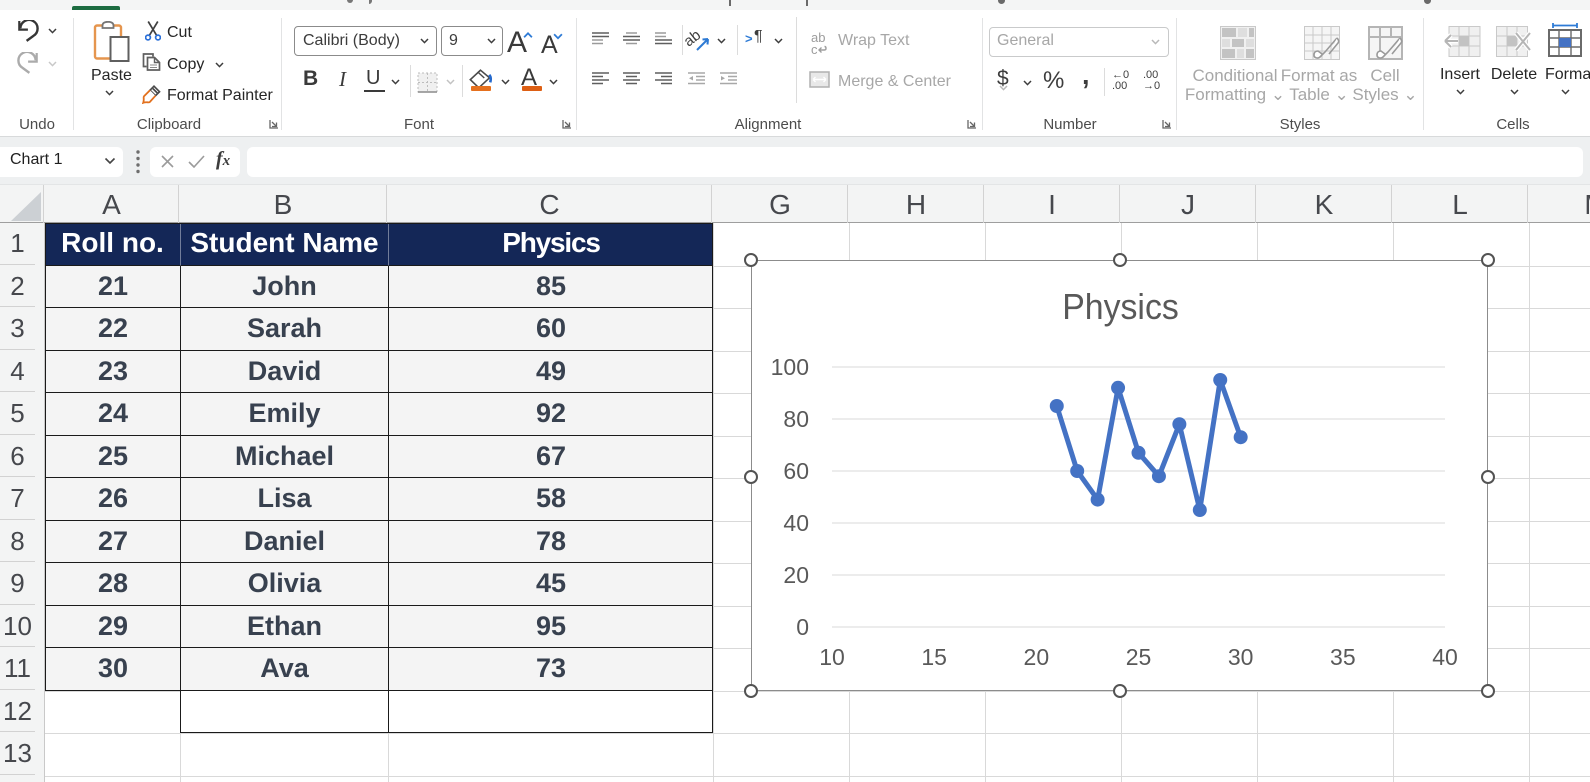 The image size is (1590, 782). What do you see at coordinates (814, 48) in the screenshot?
I see `svg-text: c` at bounding box center [814, 48].